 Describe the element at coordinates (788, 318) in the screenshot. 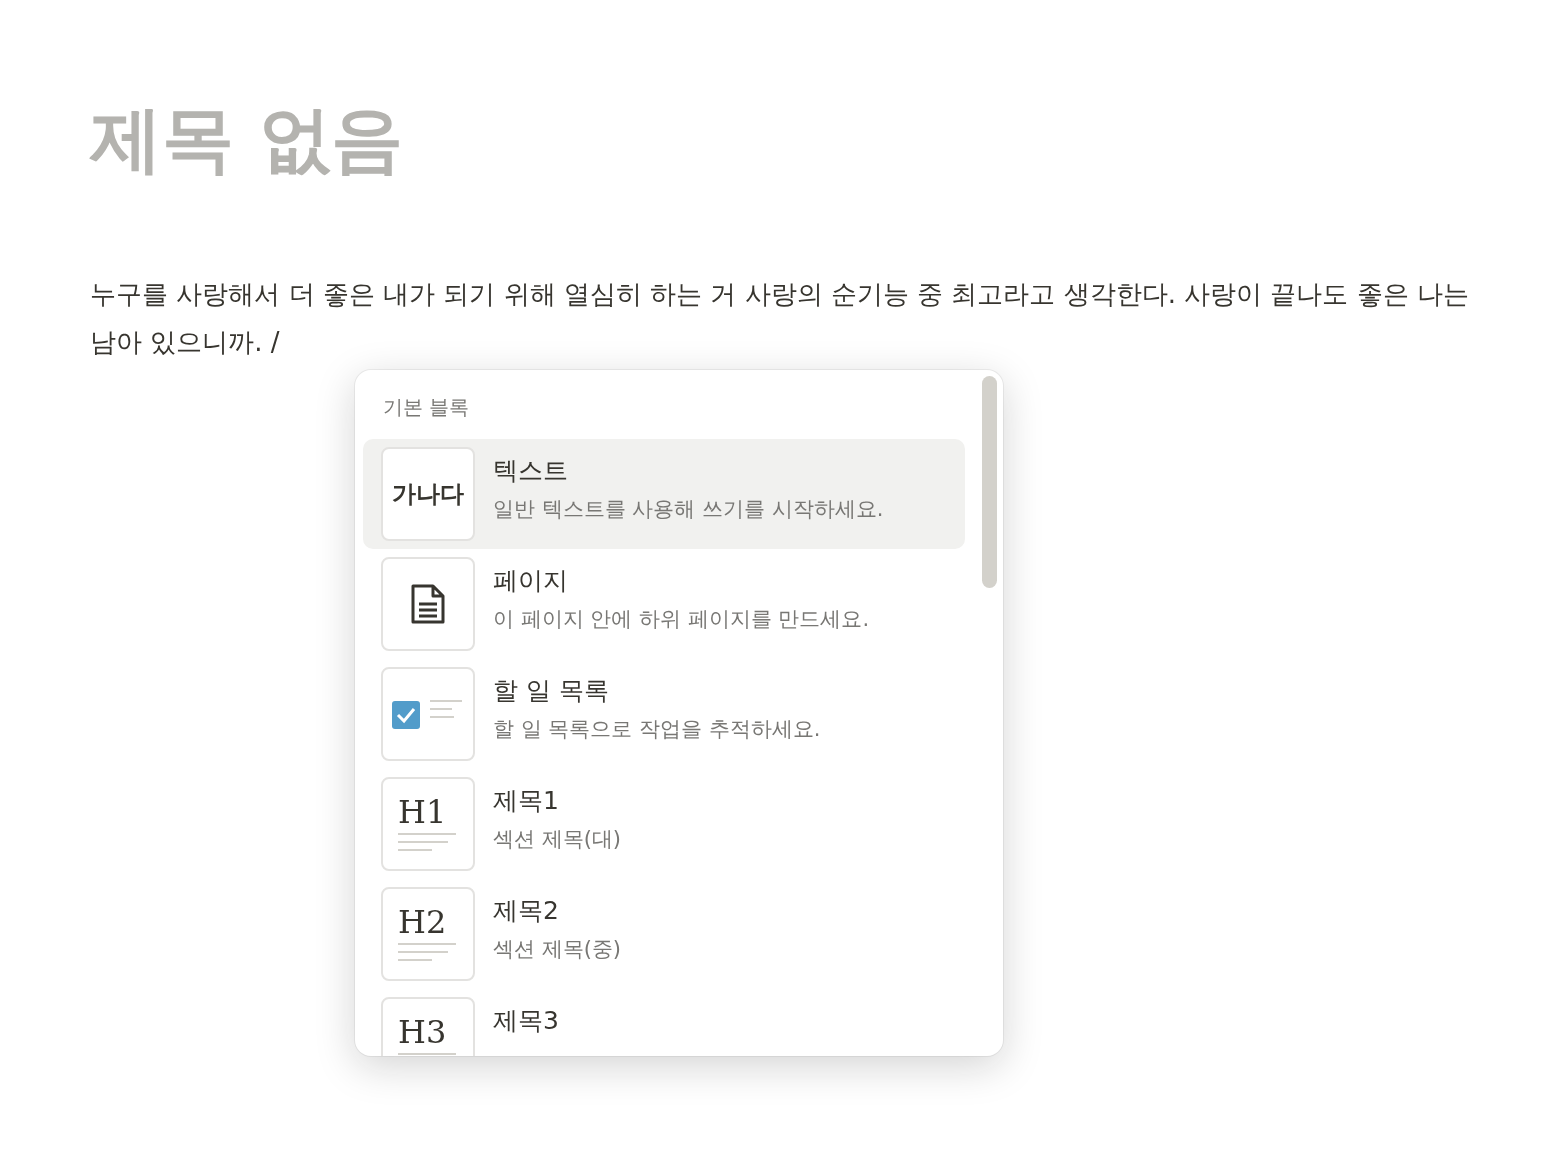

I see `paragraph: 누구를 사랑해서 더 좋은 내가 되기 위해 열심히 하는 거 사랑의 순기능 중 최고라고 생각한다. 사랑이 끝나도 좋은 나는 남아 있으니까. /` at that location.